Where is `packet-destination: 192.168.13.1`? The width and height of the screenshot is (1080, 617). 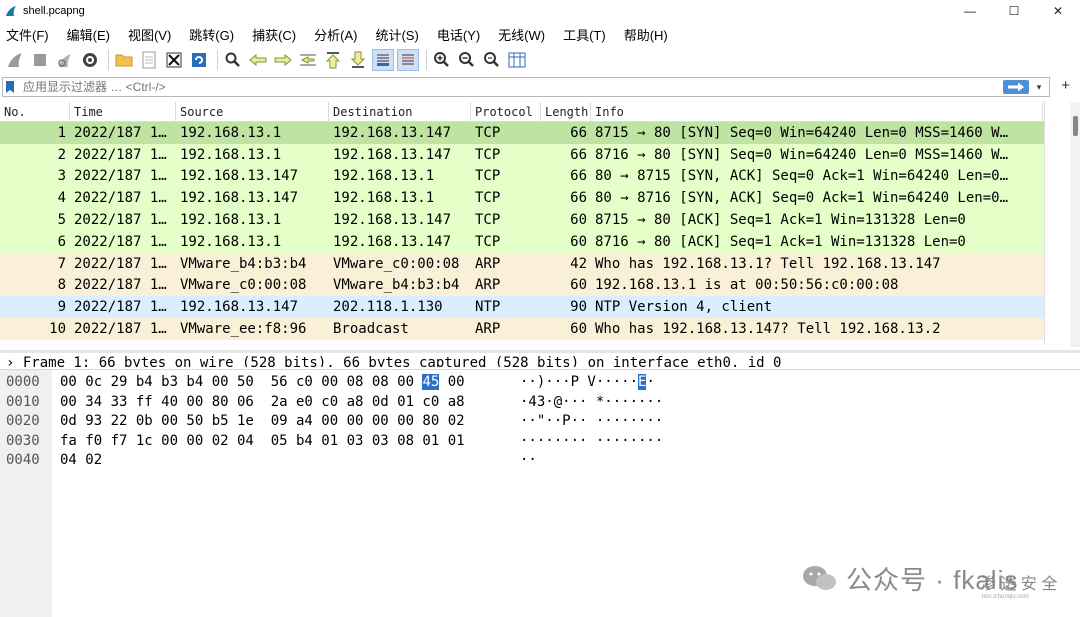 packet-destination: 192.168.13.1 is located at coordinates (384, 198).